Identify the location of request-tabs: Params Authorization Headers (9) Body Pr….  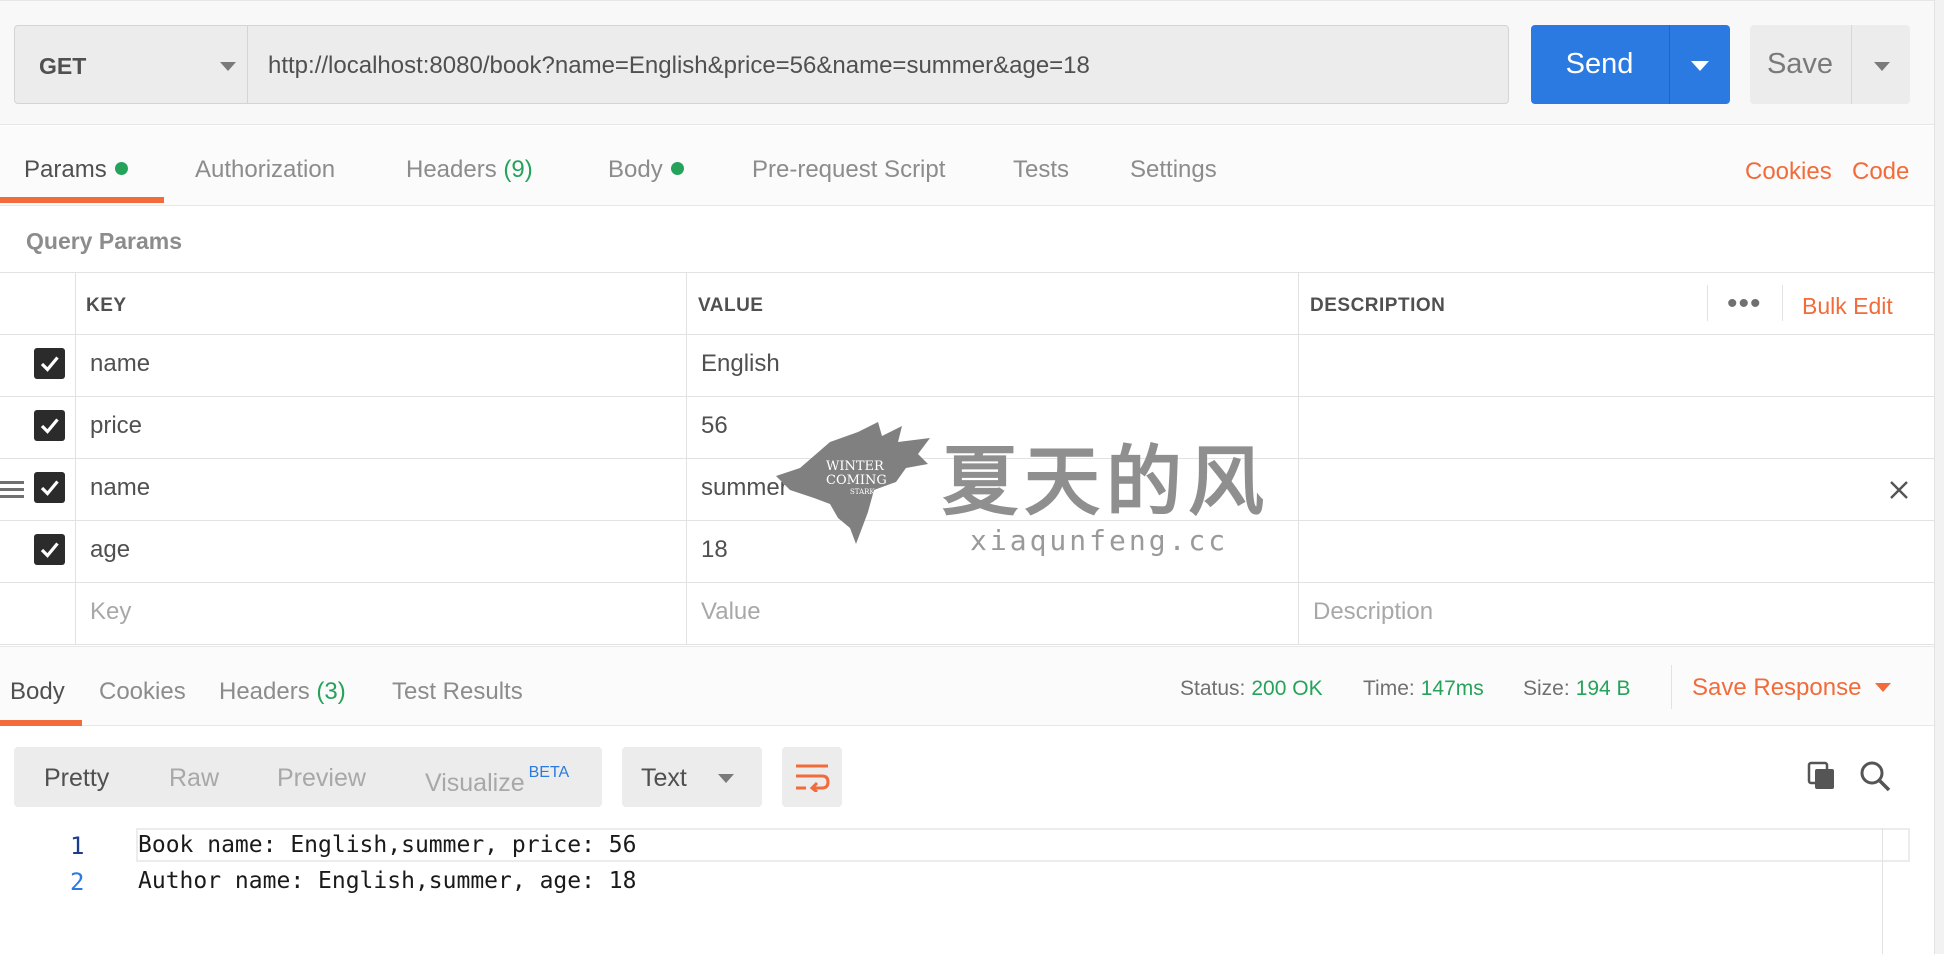
(967, 166).